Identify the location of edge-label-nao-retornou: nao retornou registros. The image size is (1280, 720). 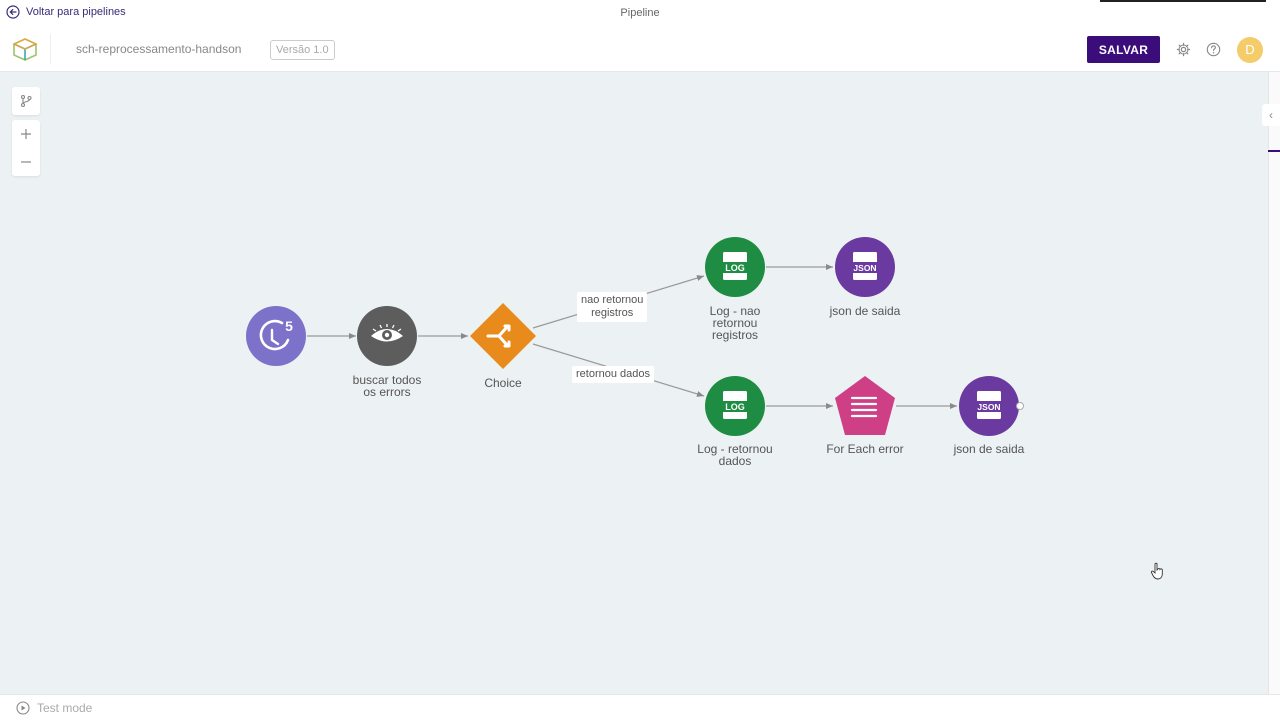
(612, 307).